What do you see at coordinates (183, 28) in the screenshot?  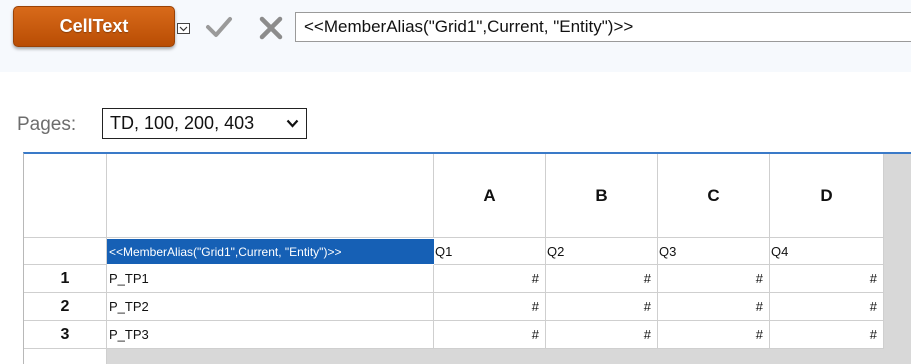 I see `dropdown-icon` at bounding box center [183, 28].